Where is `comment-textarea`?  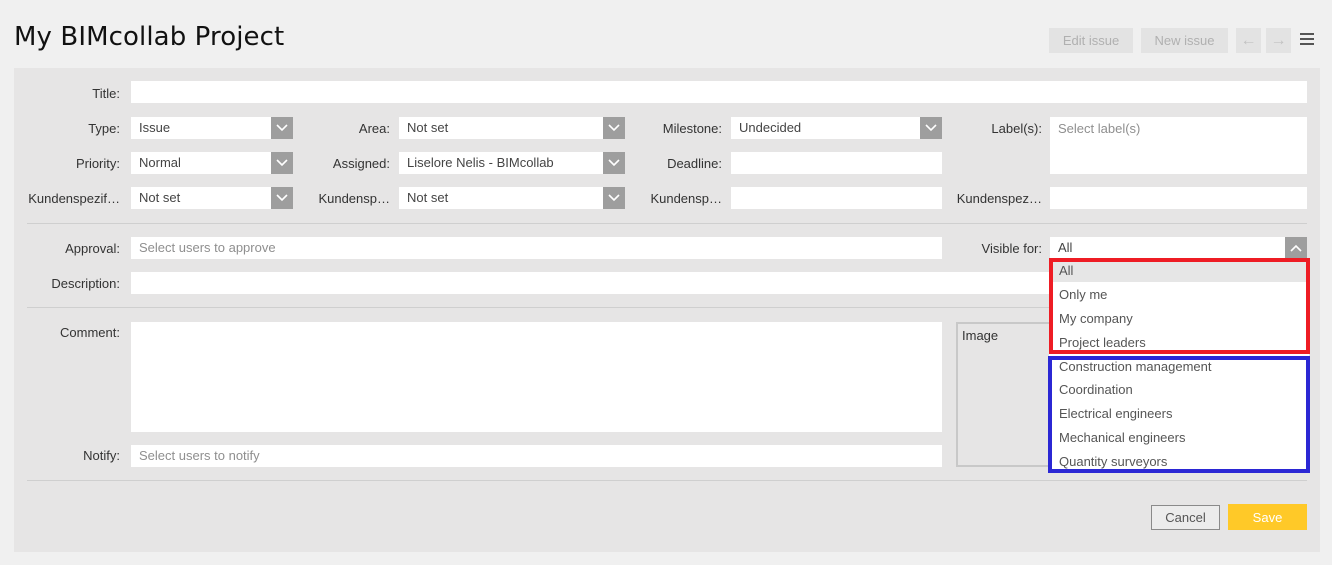 comment-textarea is located at coordinates (536, 377).